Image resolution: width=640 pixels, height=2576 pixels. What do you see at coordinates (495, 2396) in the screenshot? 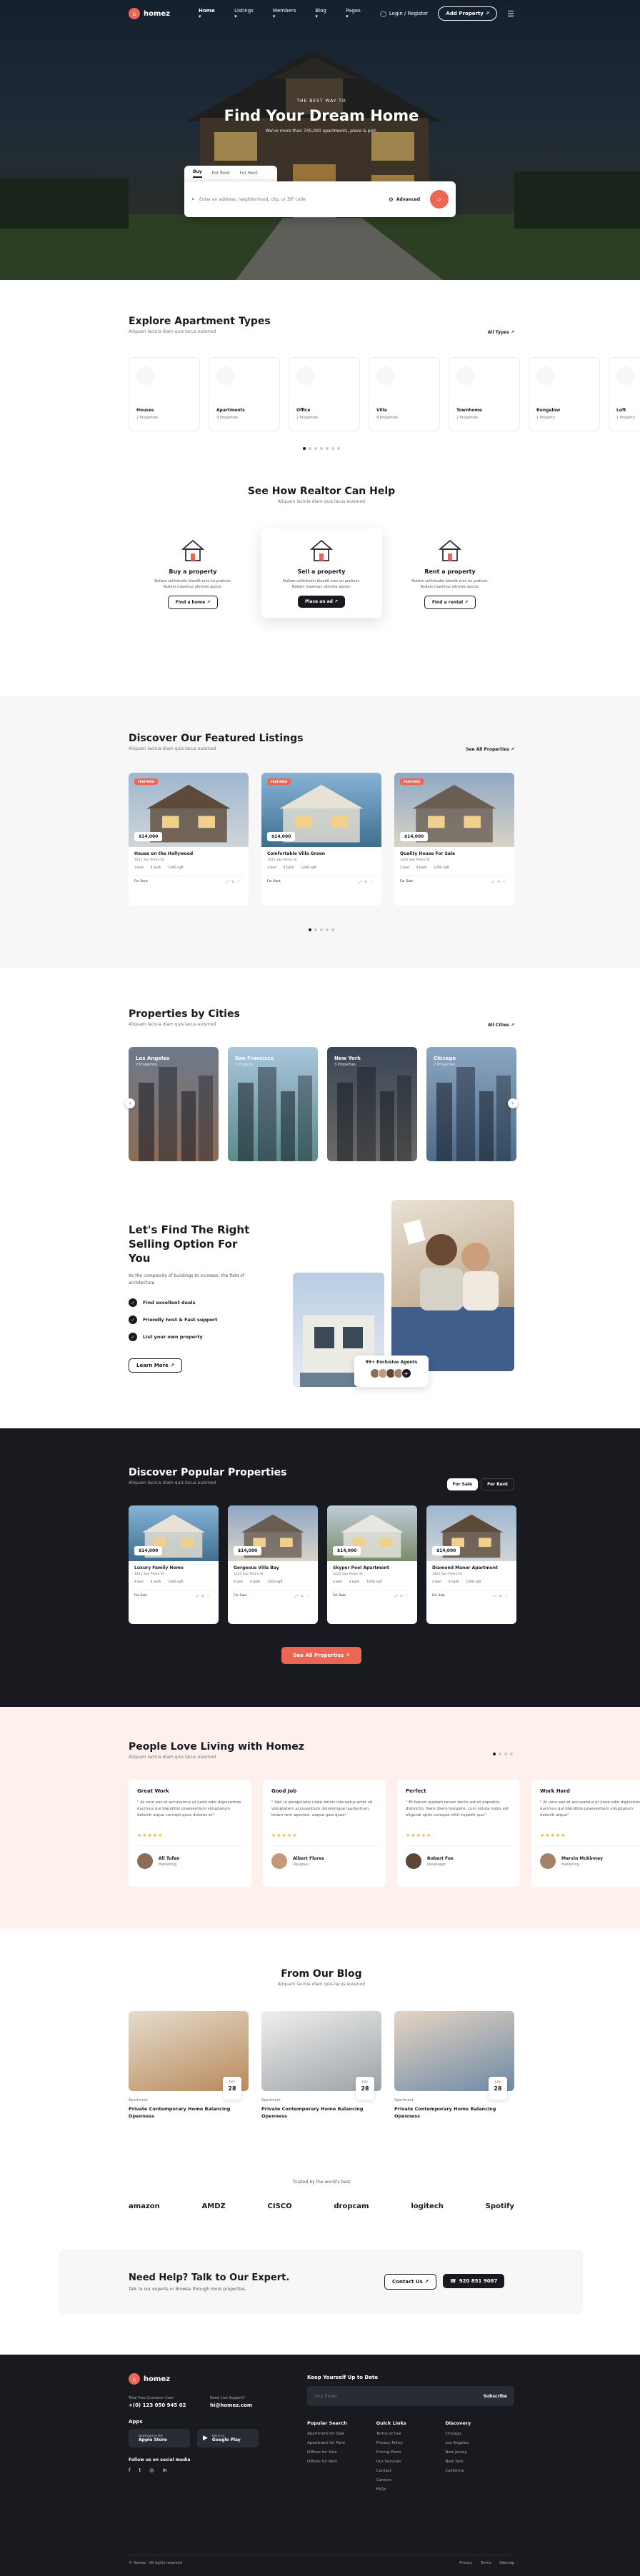
I see `subscribe-button: Subscribe` at bounding box center [495, 2396].